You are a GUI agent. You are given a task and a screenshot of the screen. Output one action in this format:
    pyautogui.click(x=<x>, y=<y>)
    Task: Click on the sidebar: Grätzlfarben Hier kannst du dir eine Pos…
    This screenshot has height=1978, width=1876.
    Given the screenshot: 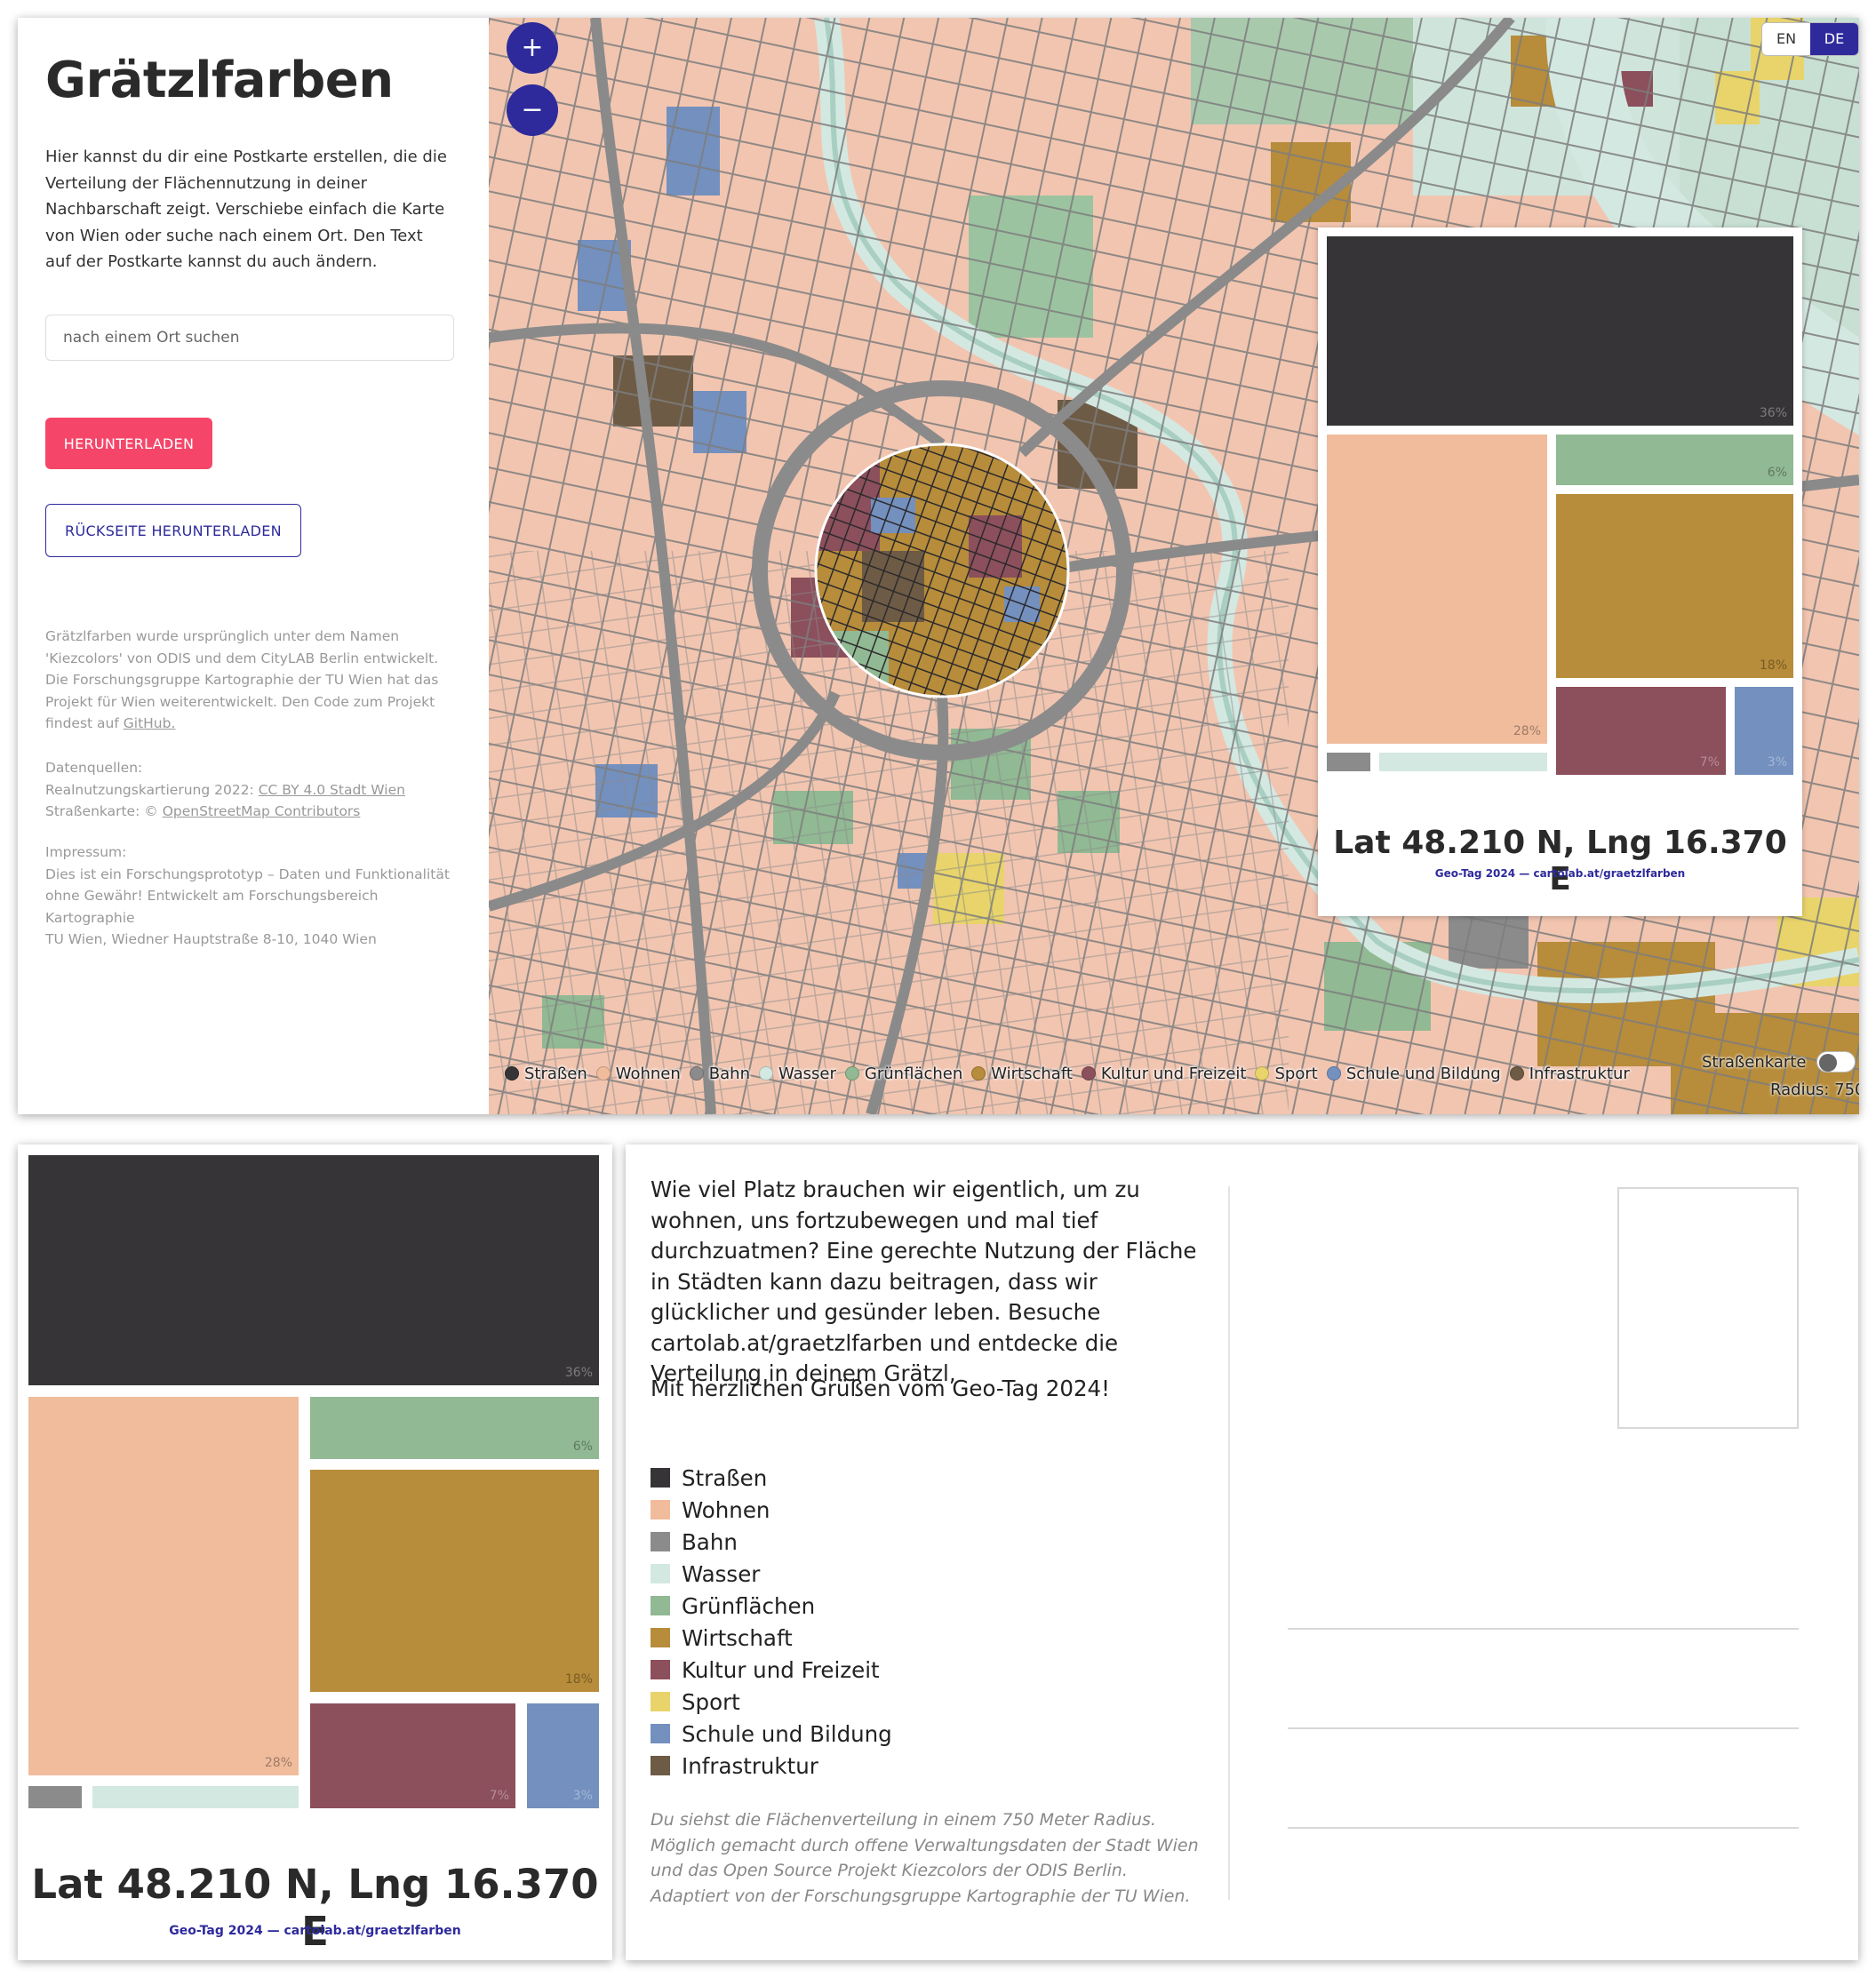 What is the action you would take?
    pyautogui.click(x=253, y=566)
    